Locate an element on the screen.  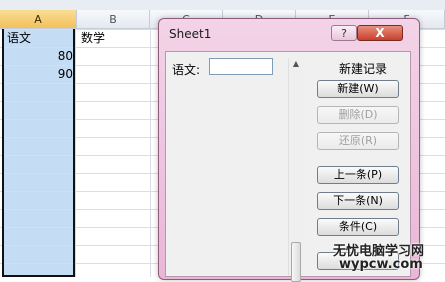
grid-line is located at coordinates (150, 153).